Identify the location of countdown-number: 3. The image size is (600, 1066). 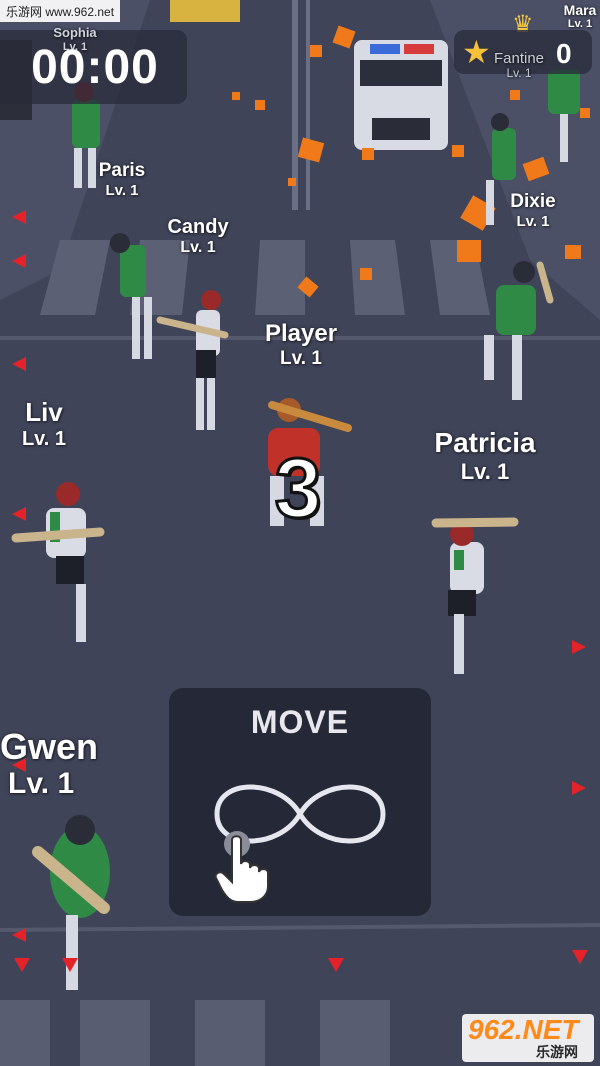
(298, 488).